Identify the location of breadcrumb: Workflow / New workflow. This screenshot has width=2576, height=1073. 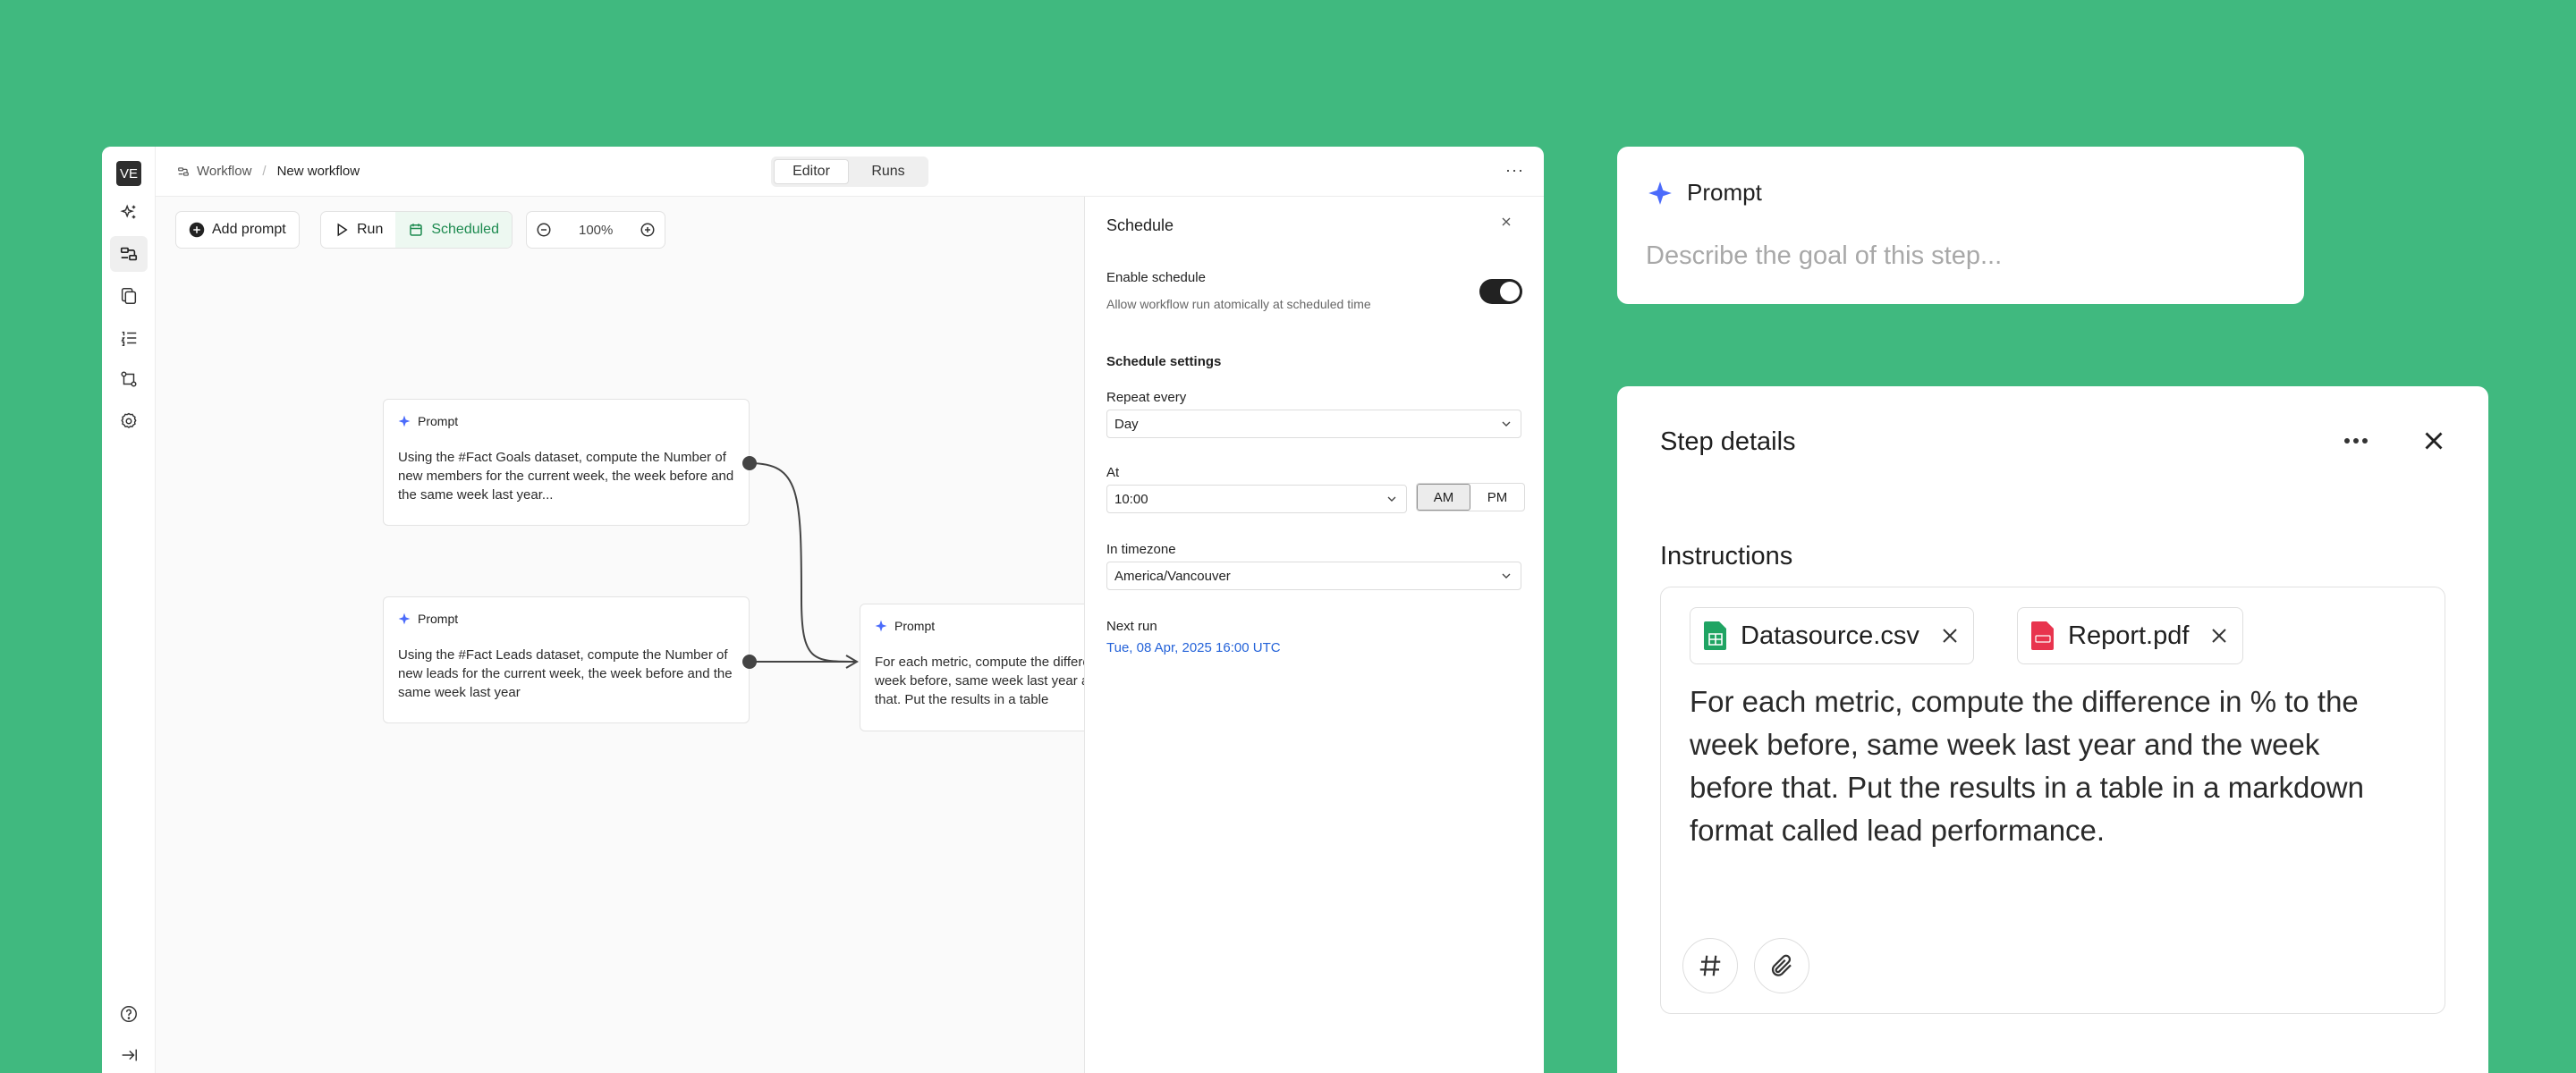
(268, 171).